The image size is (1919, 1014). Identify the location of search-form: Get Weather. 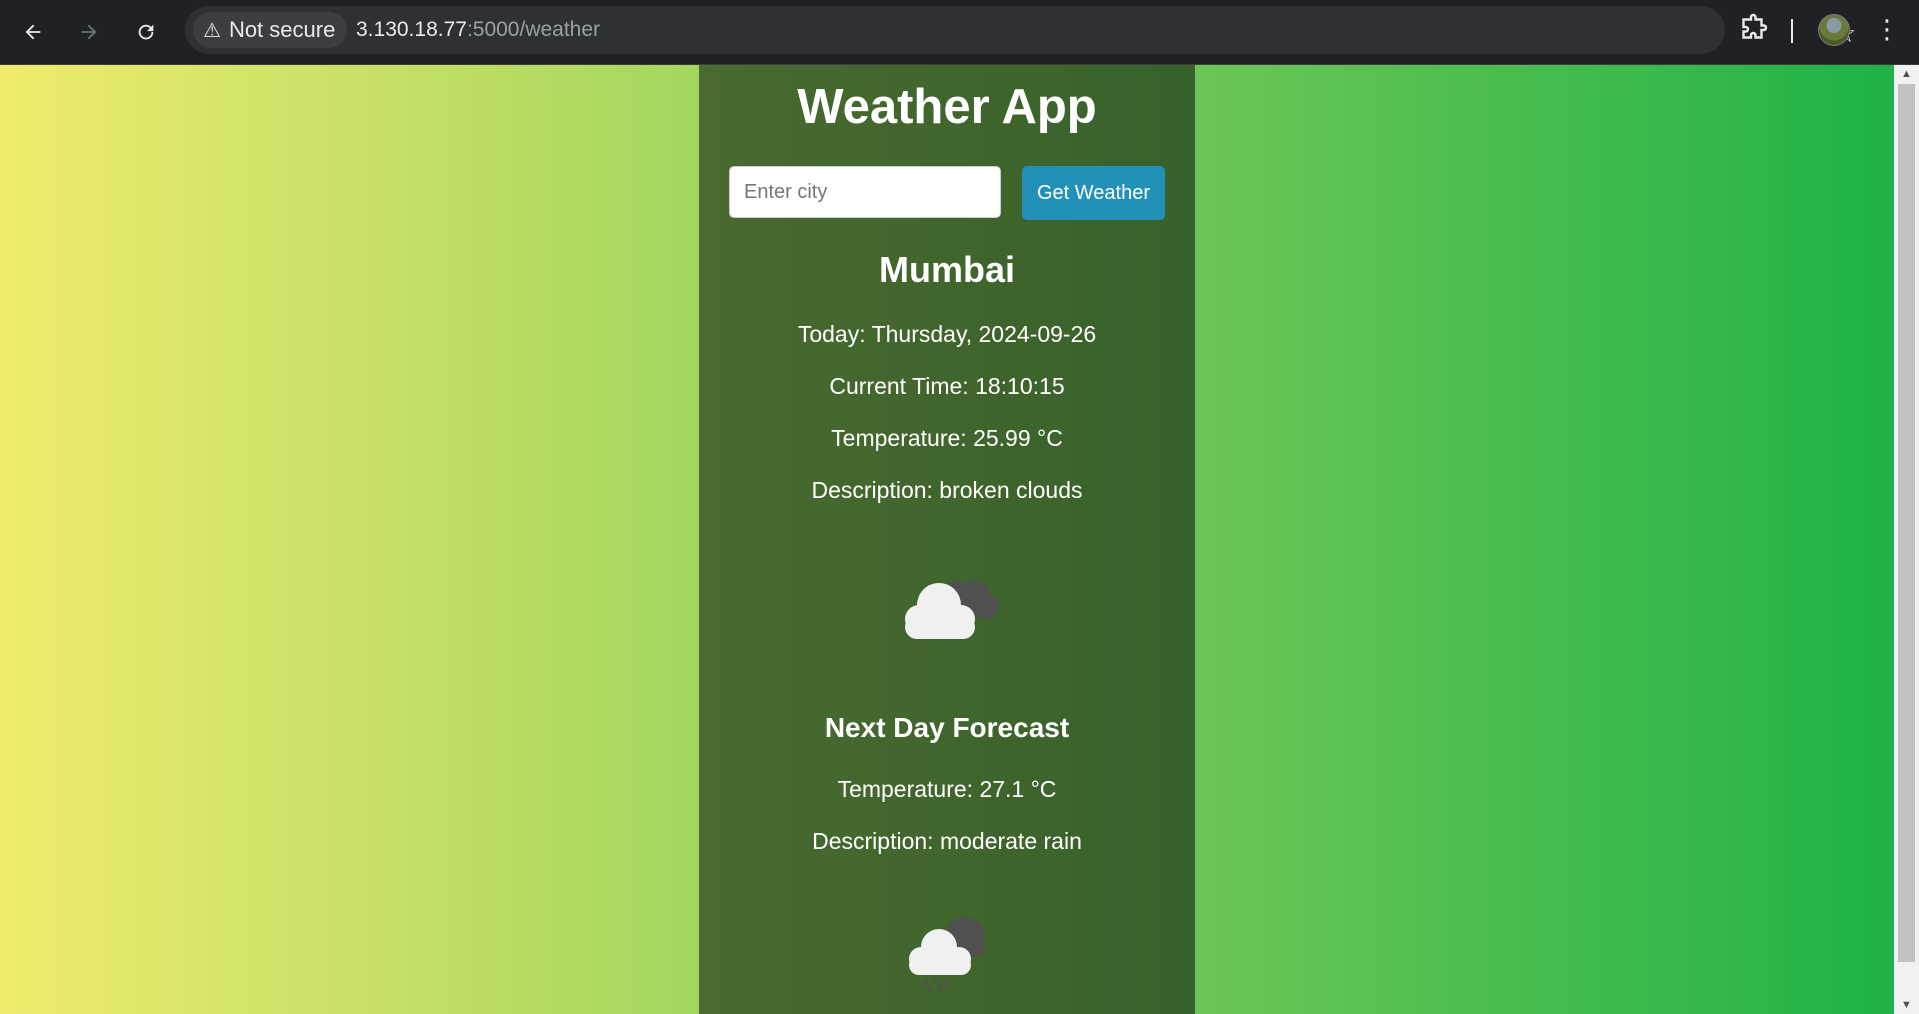
(949, 193).